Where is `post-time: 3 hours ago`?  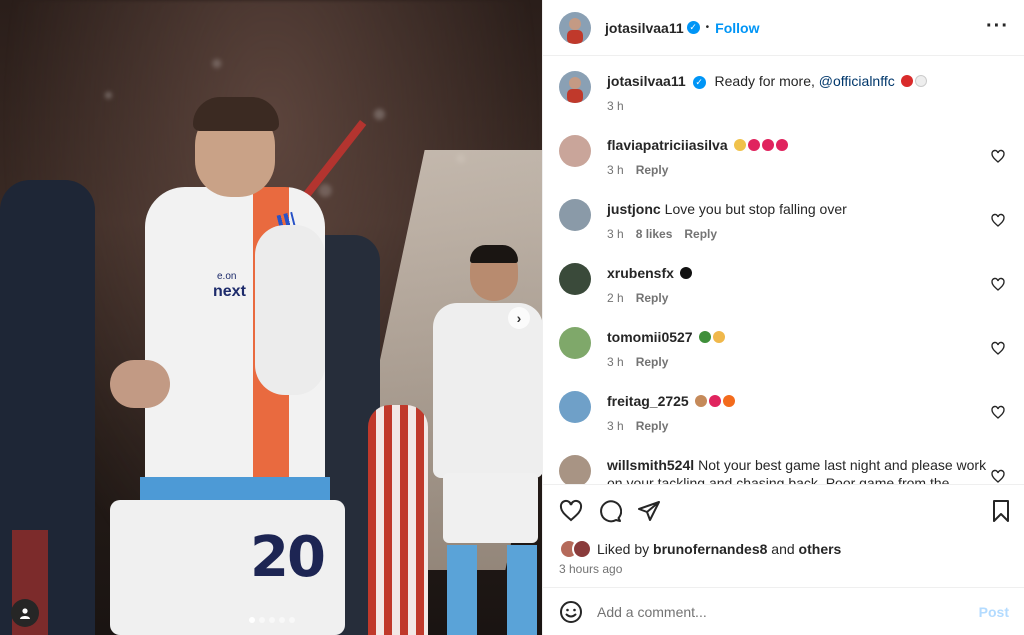 post-time: 3 hours ago is located at coordinates (590, 569).